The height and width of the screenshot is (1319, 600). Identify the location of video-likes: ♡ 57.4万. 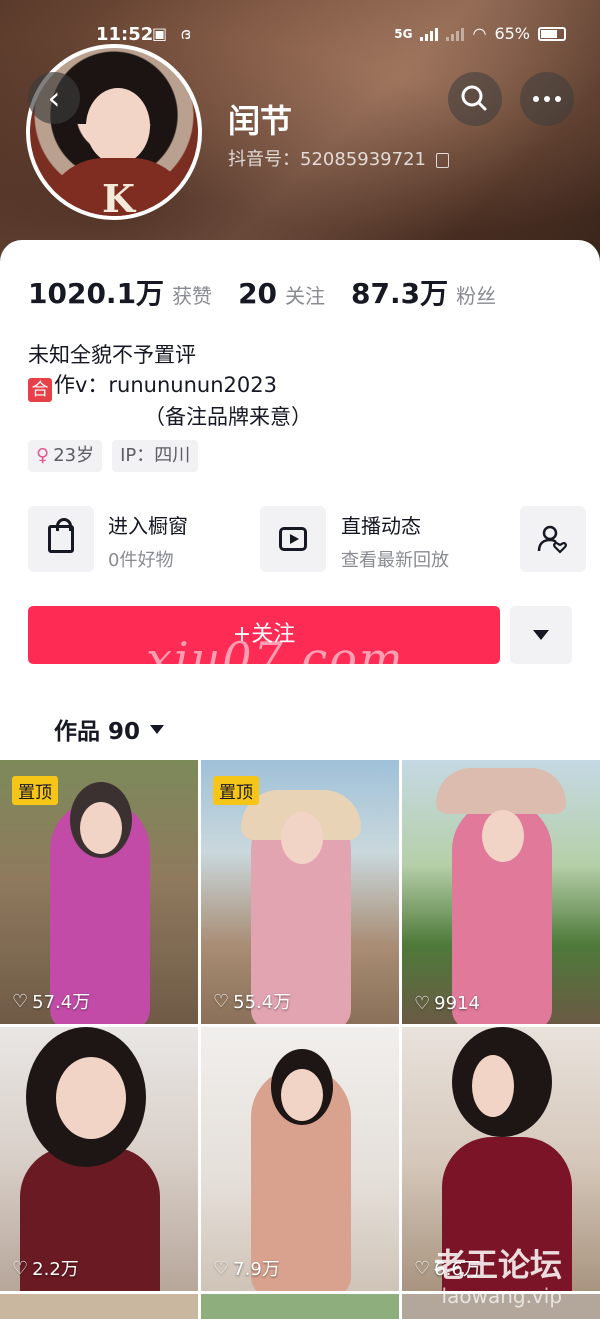
(51, 1001).